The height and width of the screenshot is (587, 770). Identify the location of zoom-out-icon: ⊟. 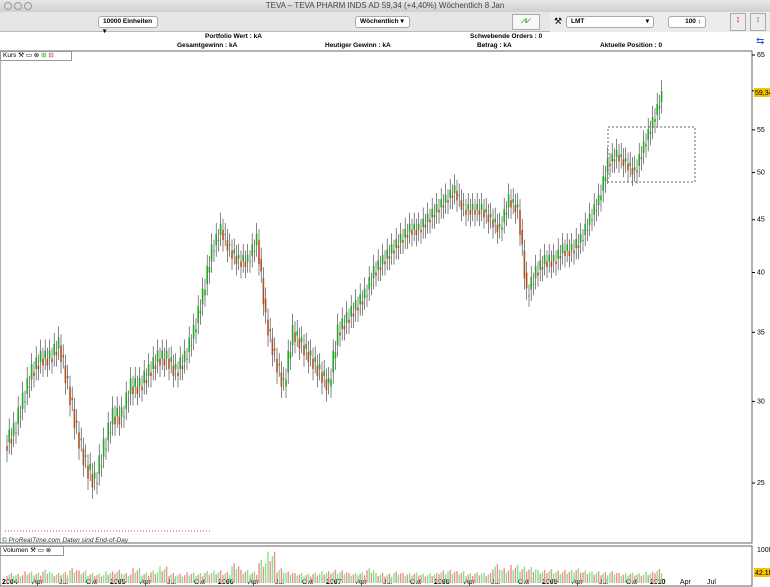
(50, 55).